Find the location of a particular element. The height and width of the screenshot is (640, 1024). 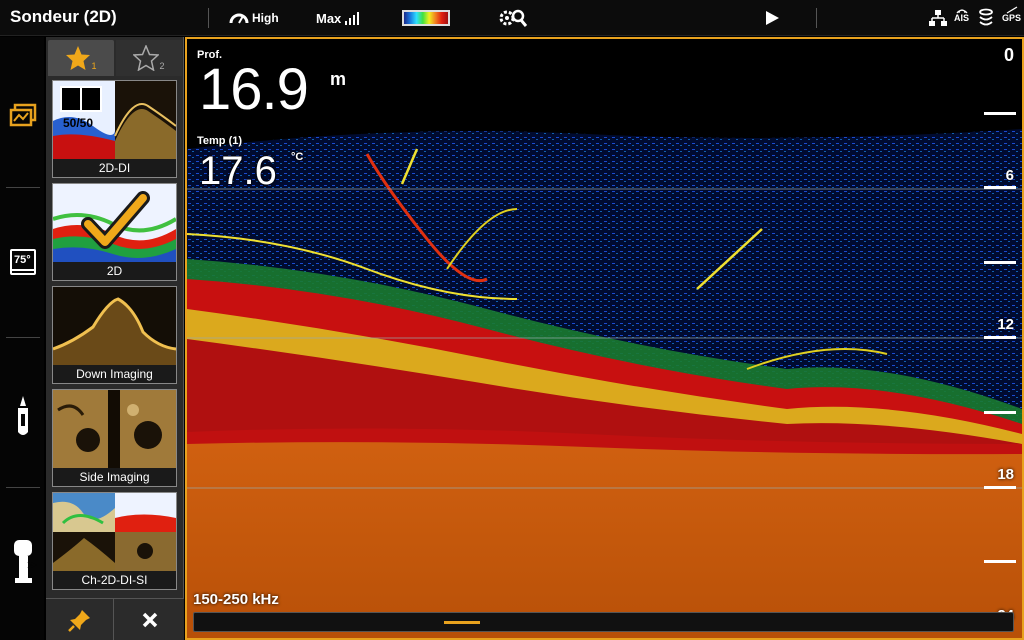

sensitivity-button: High is located at coordinates (253, 18).